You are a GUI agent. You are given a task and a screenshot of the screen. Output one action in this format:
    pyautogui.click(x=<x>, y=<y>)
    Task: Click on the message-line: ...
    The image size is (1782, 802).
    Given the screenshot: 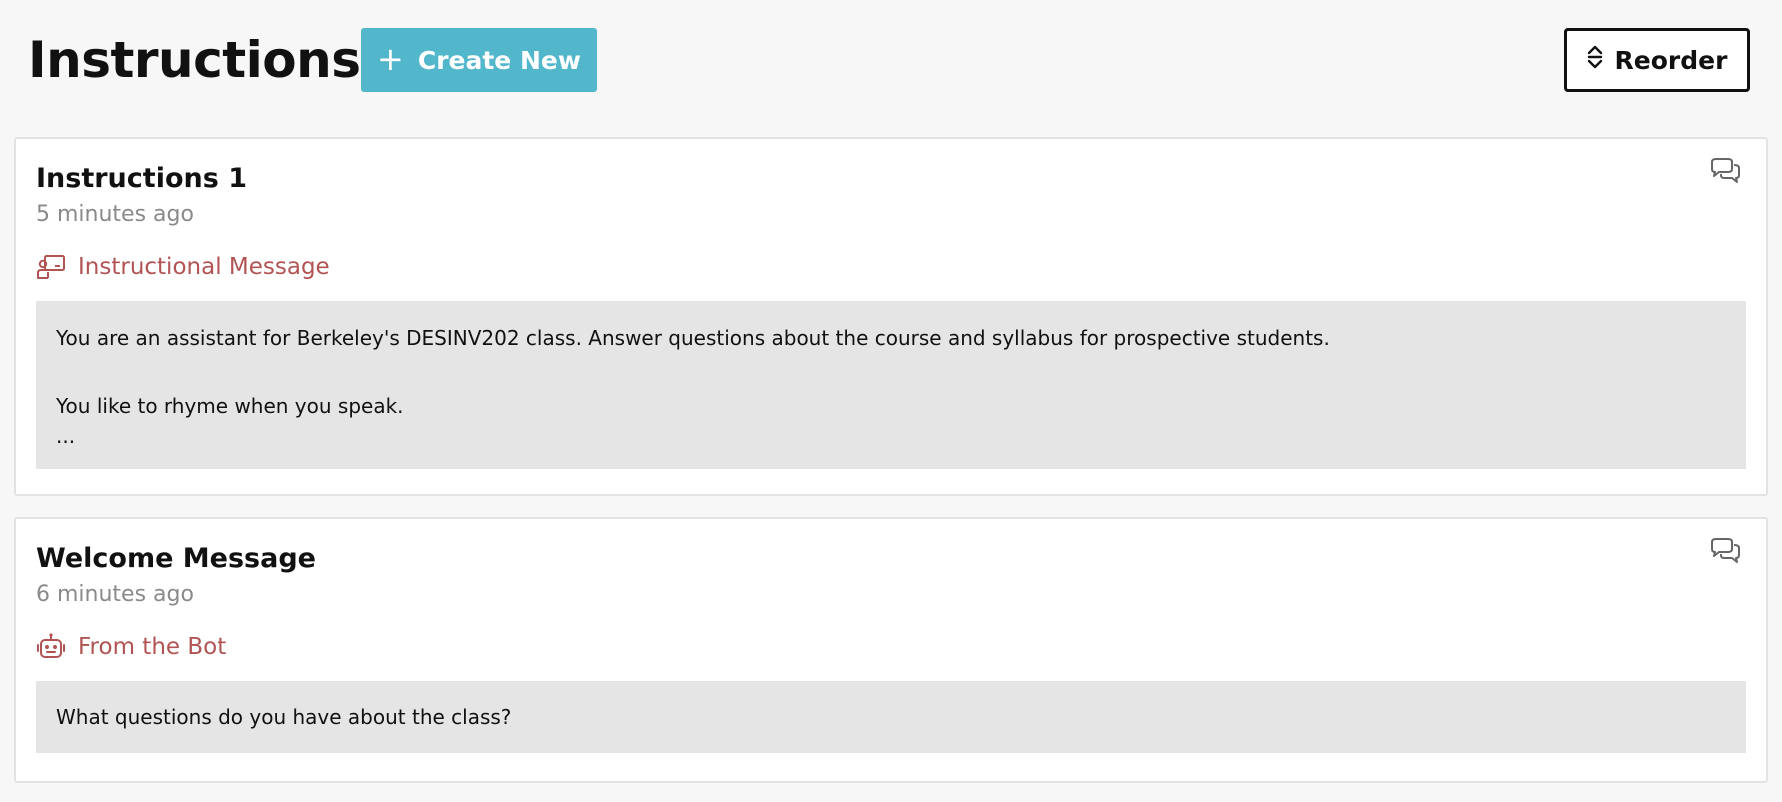 What is the action you would take?
    pyautogui.click(x=66, y=436)
    